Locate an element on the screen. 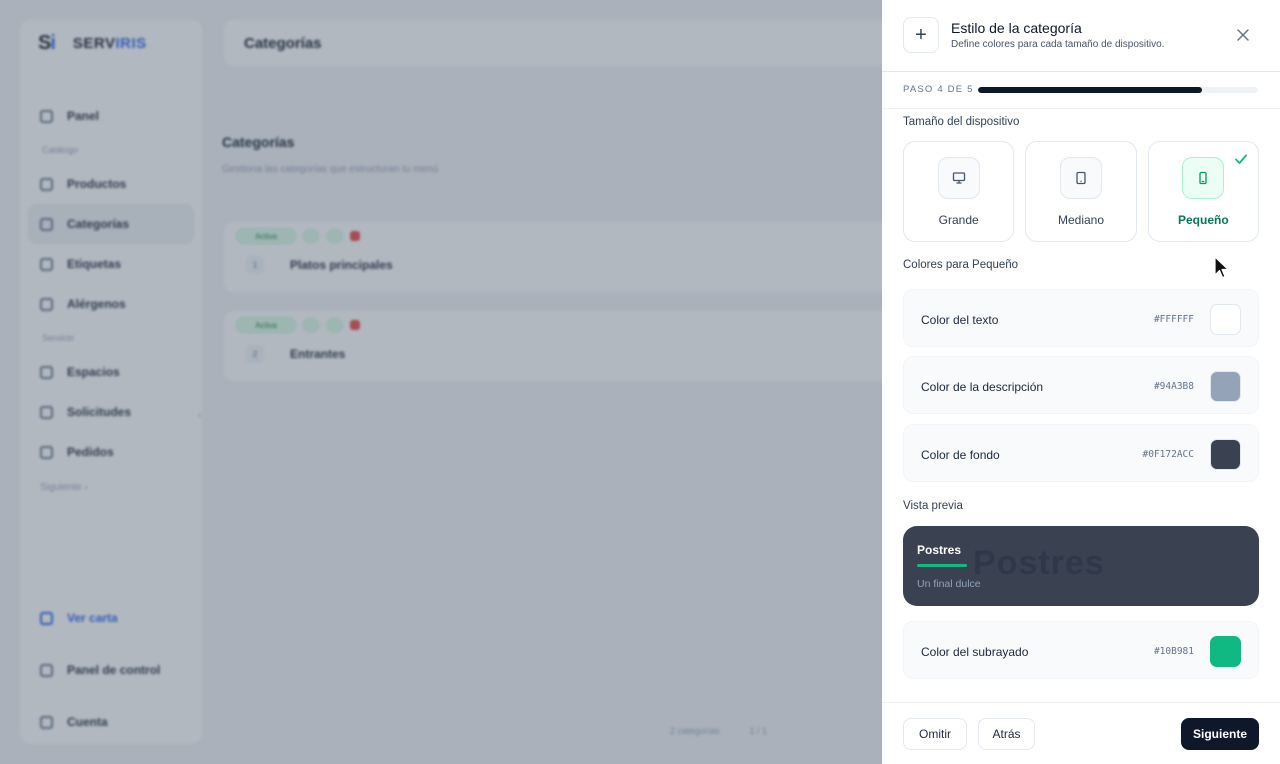  close-icon is located at coordinates (1243, 35).